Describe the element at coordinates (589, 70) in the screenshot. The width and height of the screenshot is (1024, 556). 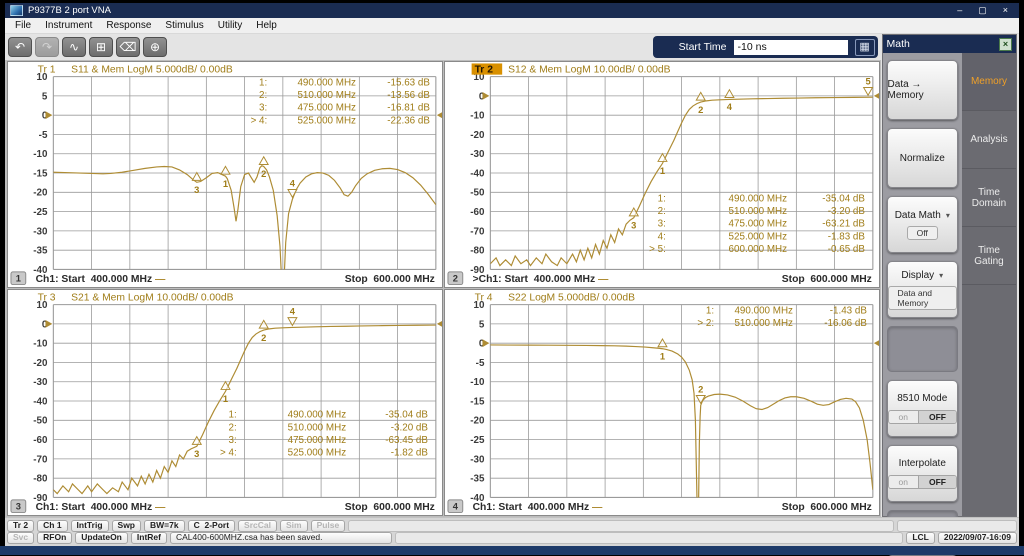
I see `trace-header-label: S12 & Mem LogM 10.00dB/ 0.00dB` at that location.